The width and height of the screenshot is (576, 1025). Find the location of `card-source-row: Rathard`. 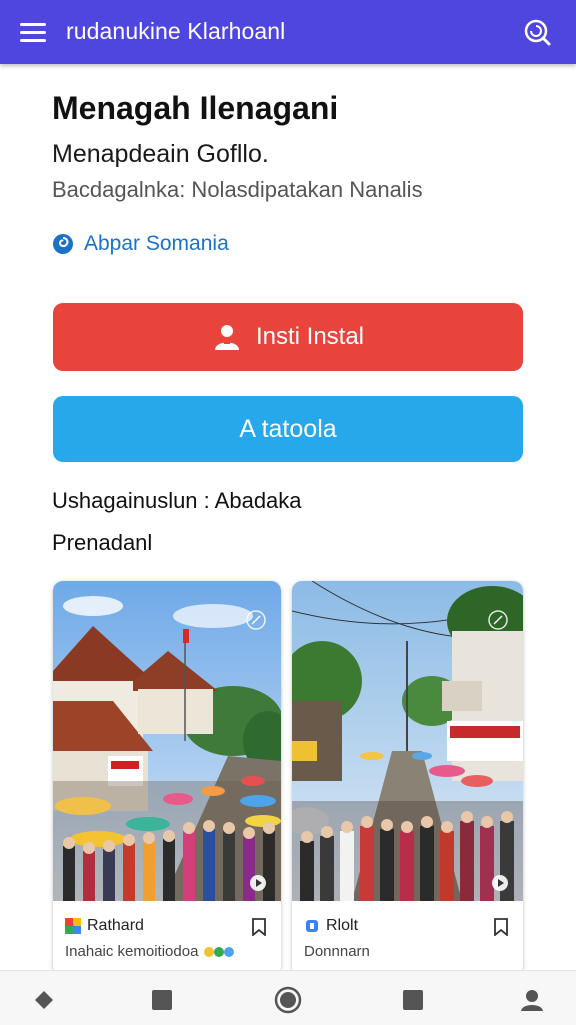

card-source-row: Rathard is located at coordinates (104, 926).